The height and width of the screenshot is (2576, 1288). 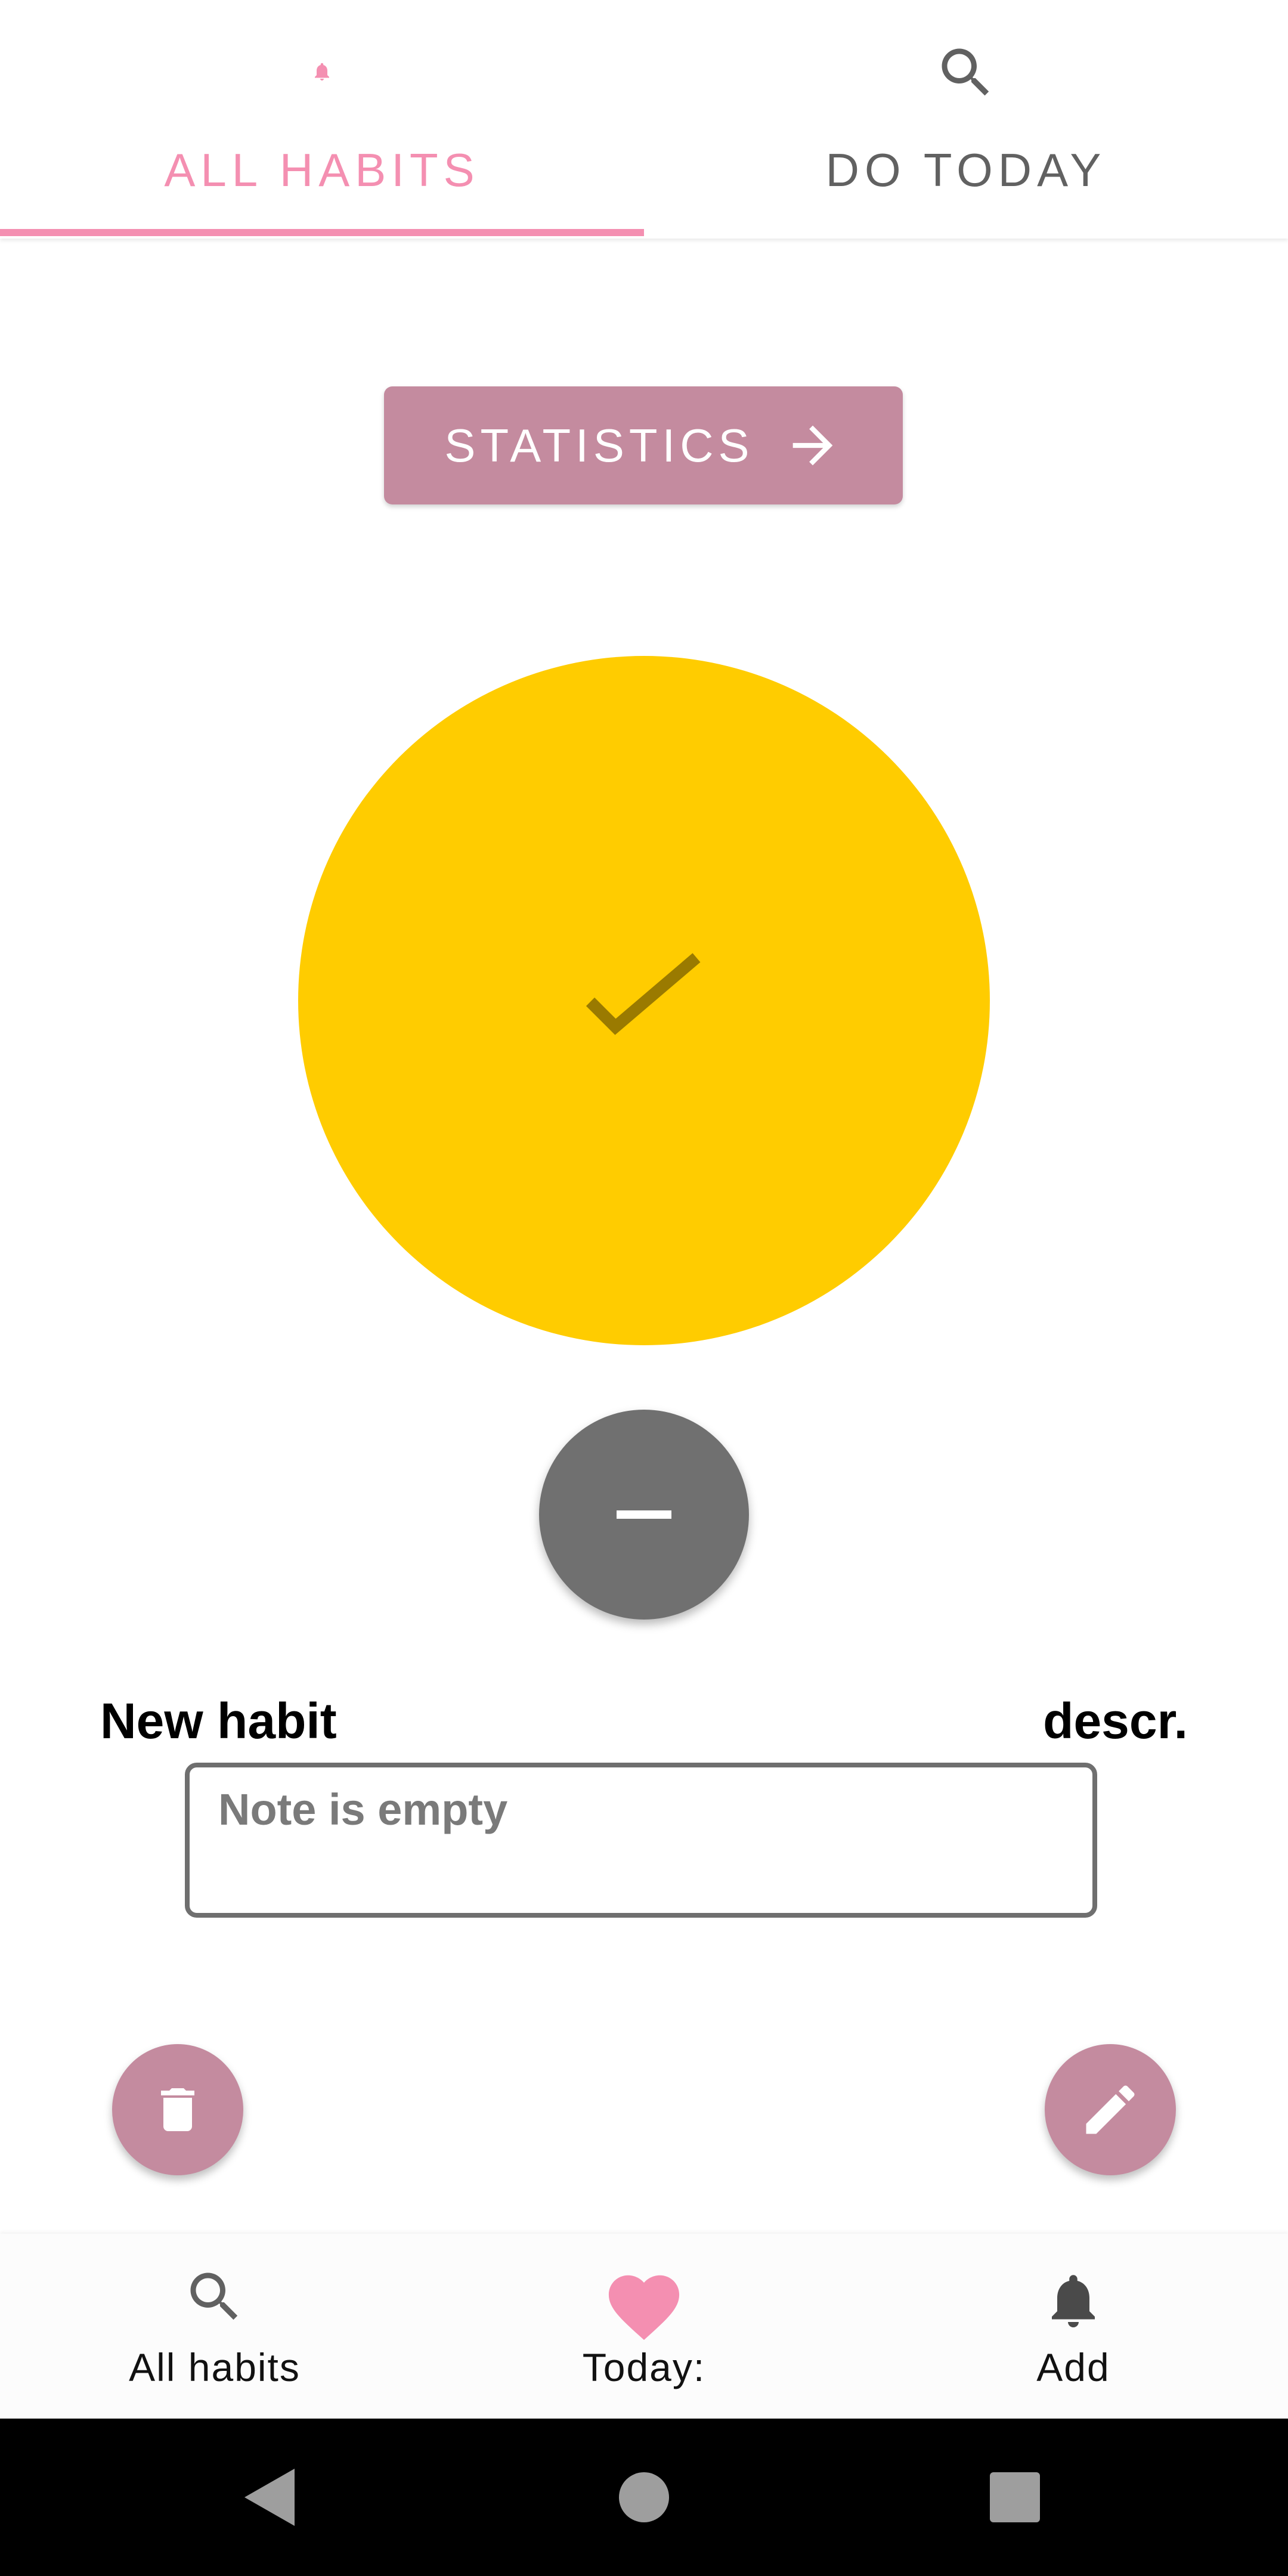 I want to click on delete-button, so click(x=178, y=2109).